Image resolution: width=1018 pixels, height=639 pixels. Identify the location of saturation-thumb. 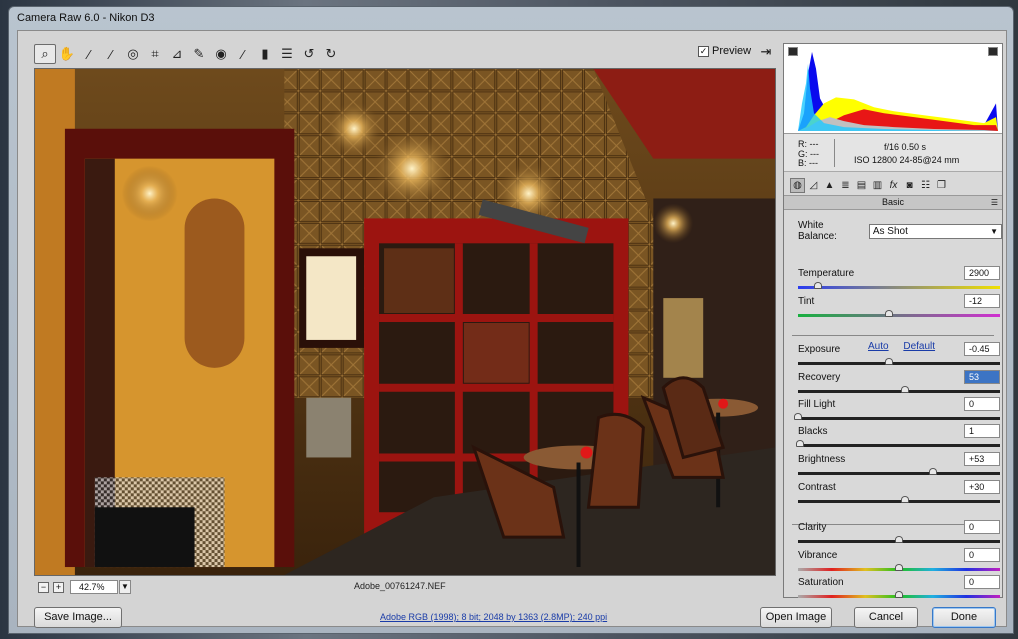
(899, 594).